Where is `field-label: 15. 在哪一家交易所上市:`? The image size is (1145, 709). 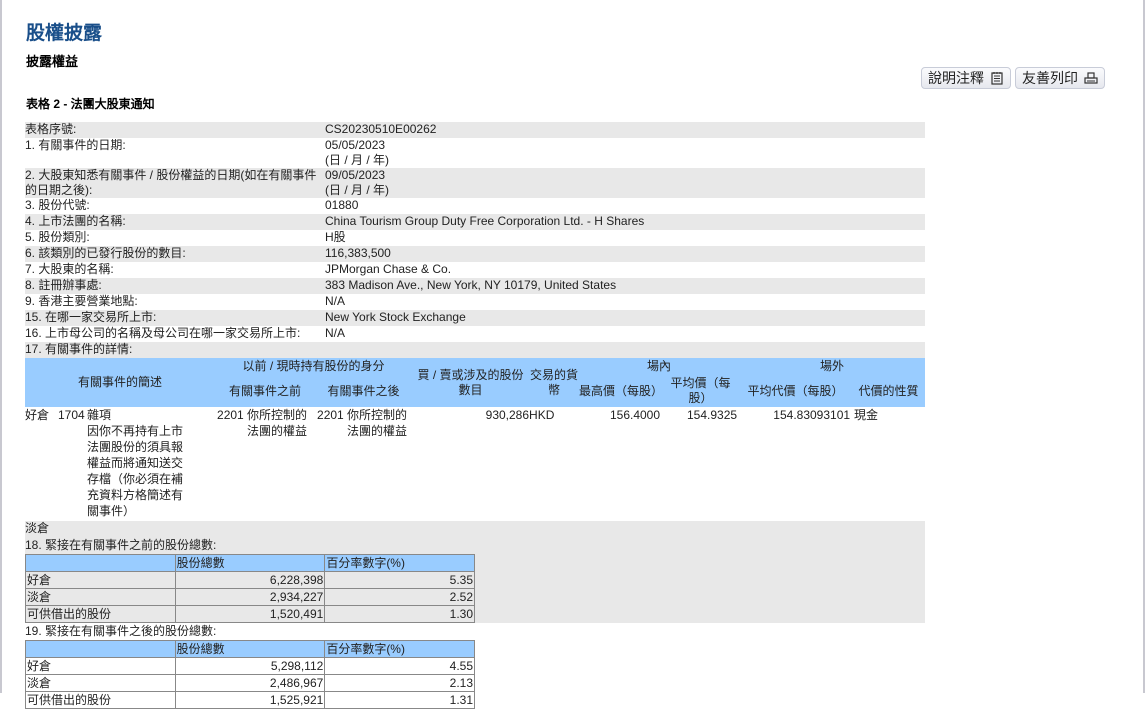
field-label: 15. 在哪一家交易所上市: is located at coordinates (91, 317).